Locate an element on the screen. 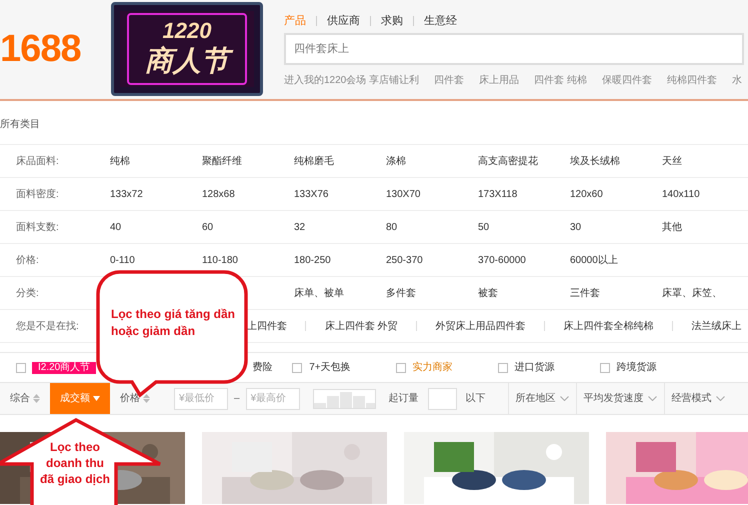 This screenshot has width=748, height=505. moq-label: 起订量 is located at coordinates (403, 399).